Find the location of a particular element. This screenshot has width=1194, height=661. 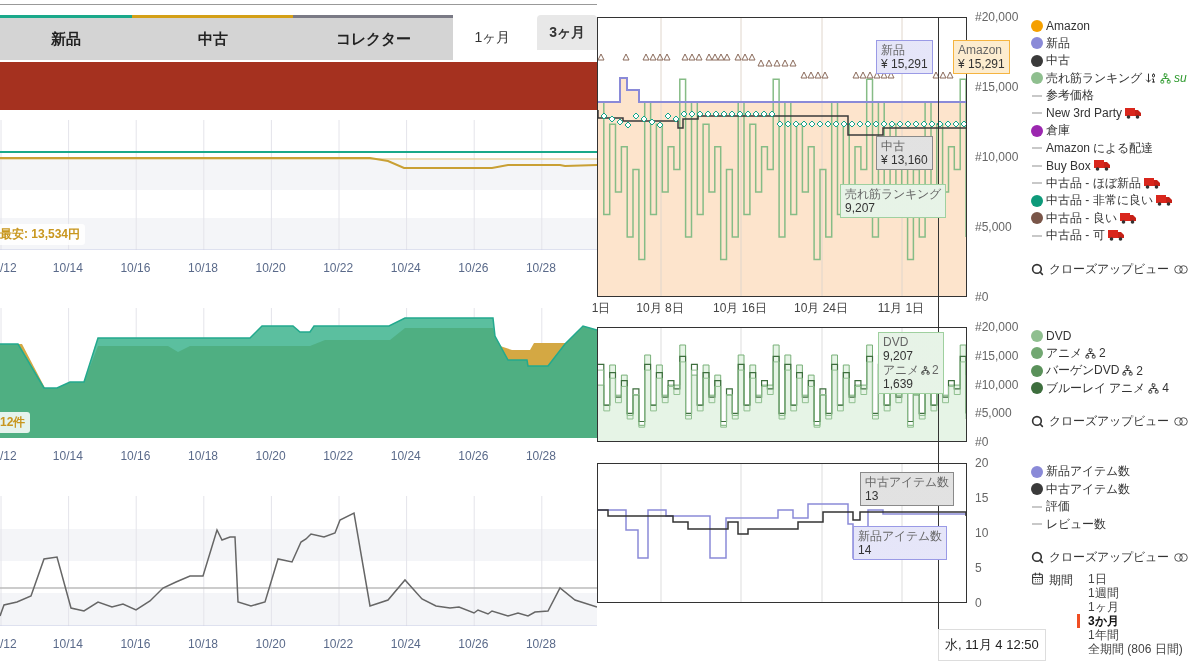

axis-label: 0 is located at coordinates (979, 603).